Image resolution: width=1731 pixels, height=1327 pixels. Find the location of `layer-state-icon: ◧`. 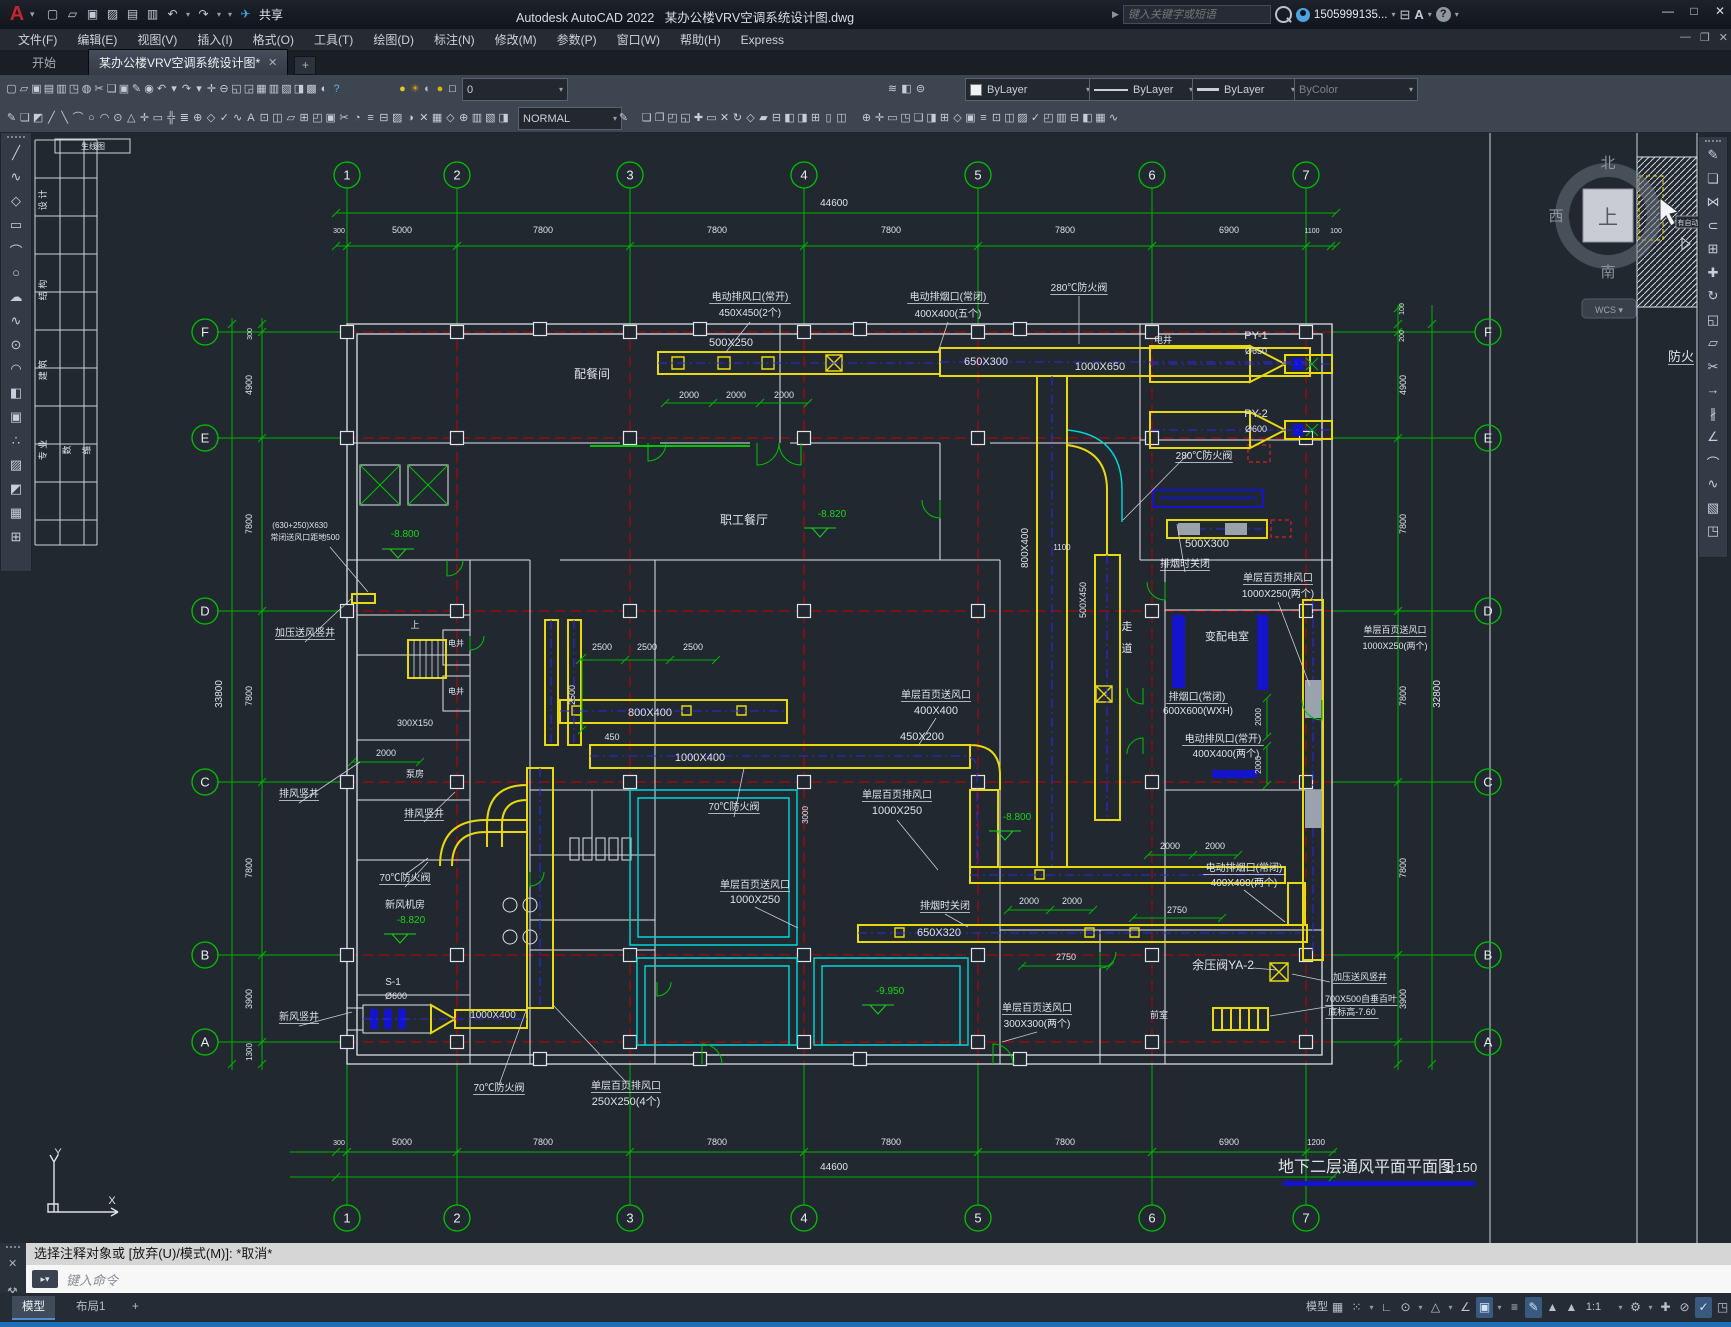

layer-state-icon: ◧ is located at coordinates (906, 89).